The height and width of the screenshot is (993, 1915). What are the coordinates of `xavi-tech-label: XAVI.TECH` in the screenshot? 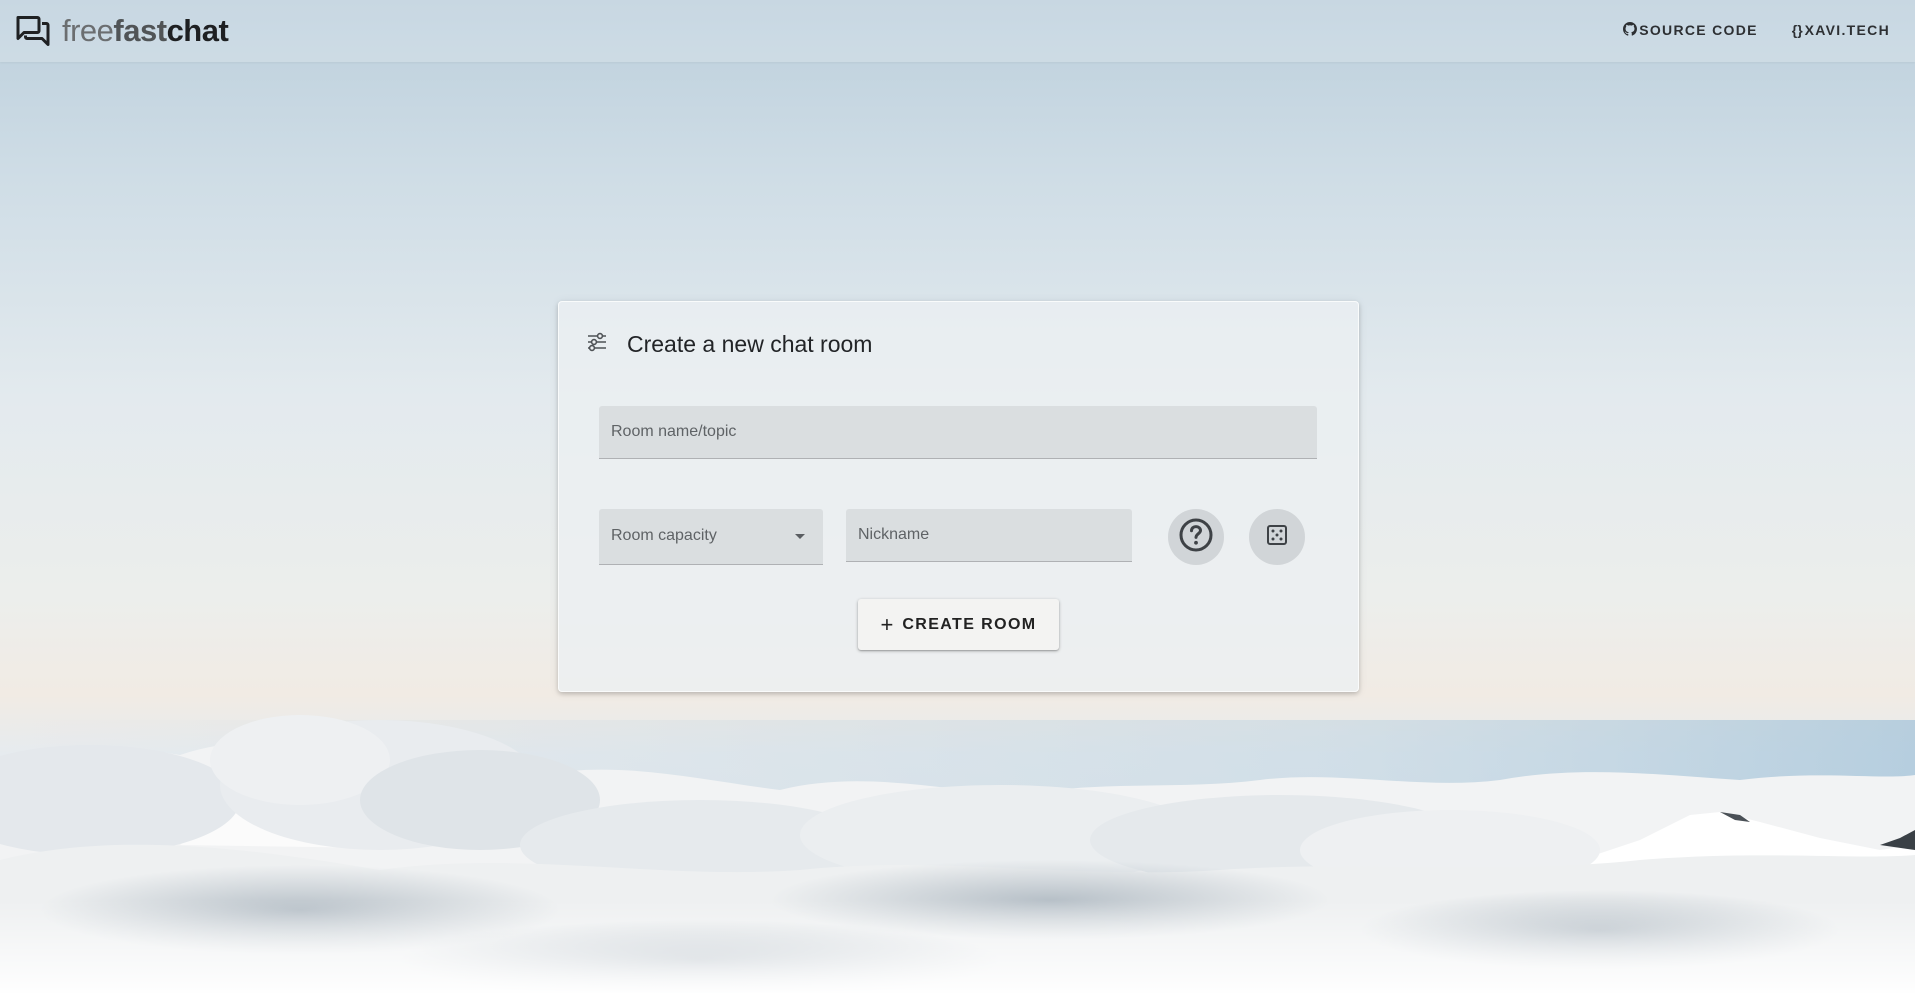 It's located at (1847, 30).